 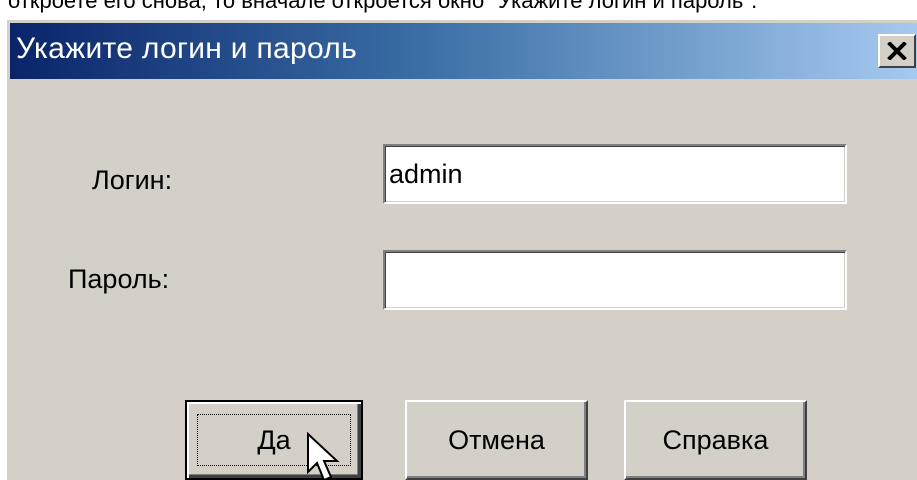 I want to click on ok-button: Да, so click(x=274, y=440).